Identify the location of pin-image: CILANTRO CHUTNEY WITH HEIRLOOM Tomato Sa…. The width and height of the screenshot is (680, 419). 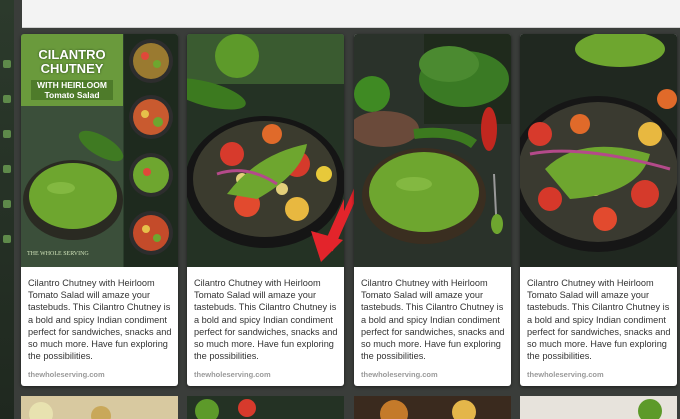
(99, 150).